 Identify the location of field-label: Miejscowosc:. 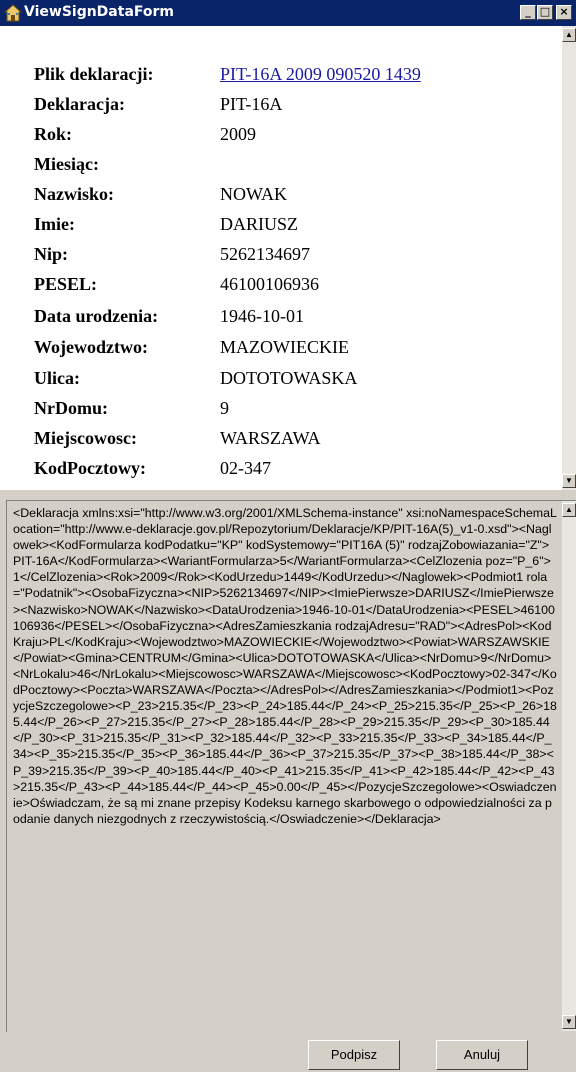
(85, 438).